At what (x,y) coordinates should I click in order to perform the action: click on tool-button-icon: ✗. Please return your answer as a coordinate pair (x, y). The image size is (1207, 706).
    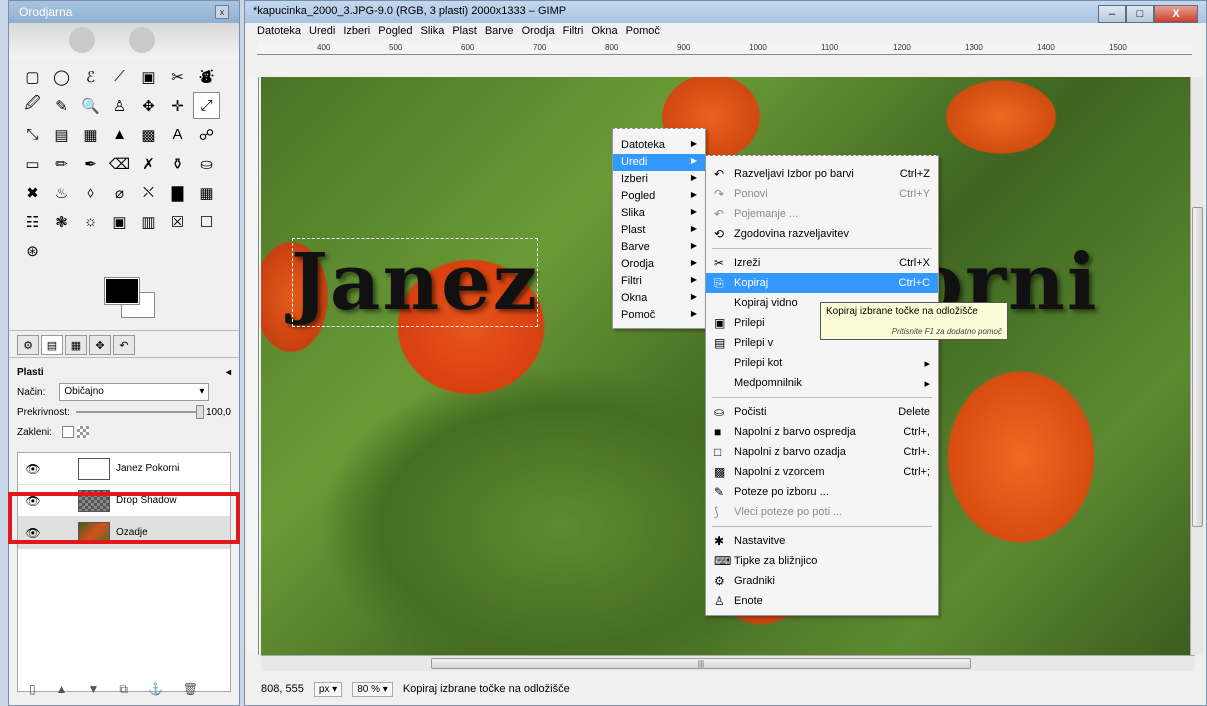
    Looking at the image, I should click on (148, 163).